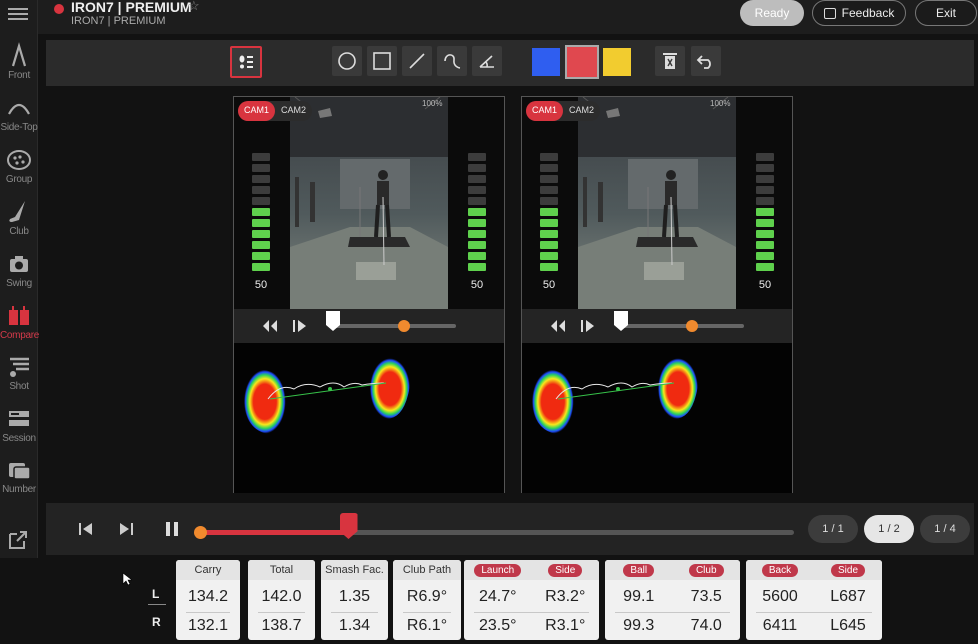 This screenshot has height=644, width=978. What do you see at coordinates (208, 600) in the screenshot?
I see `stat-card-carry: Carry 134.2 132.1` at bounding box center [208, 600].